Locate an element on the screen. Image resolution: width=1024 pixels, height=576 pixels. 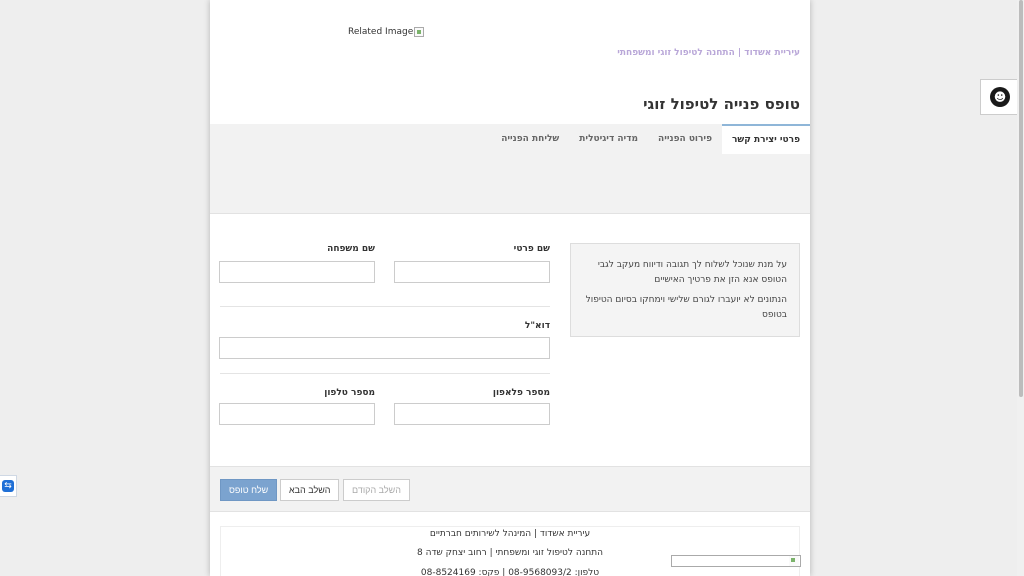
mobile-input is located at coordinates (472, 414).